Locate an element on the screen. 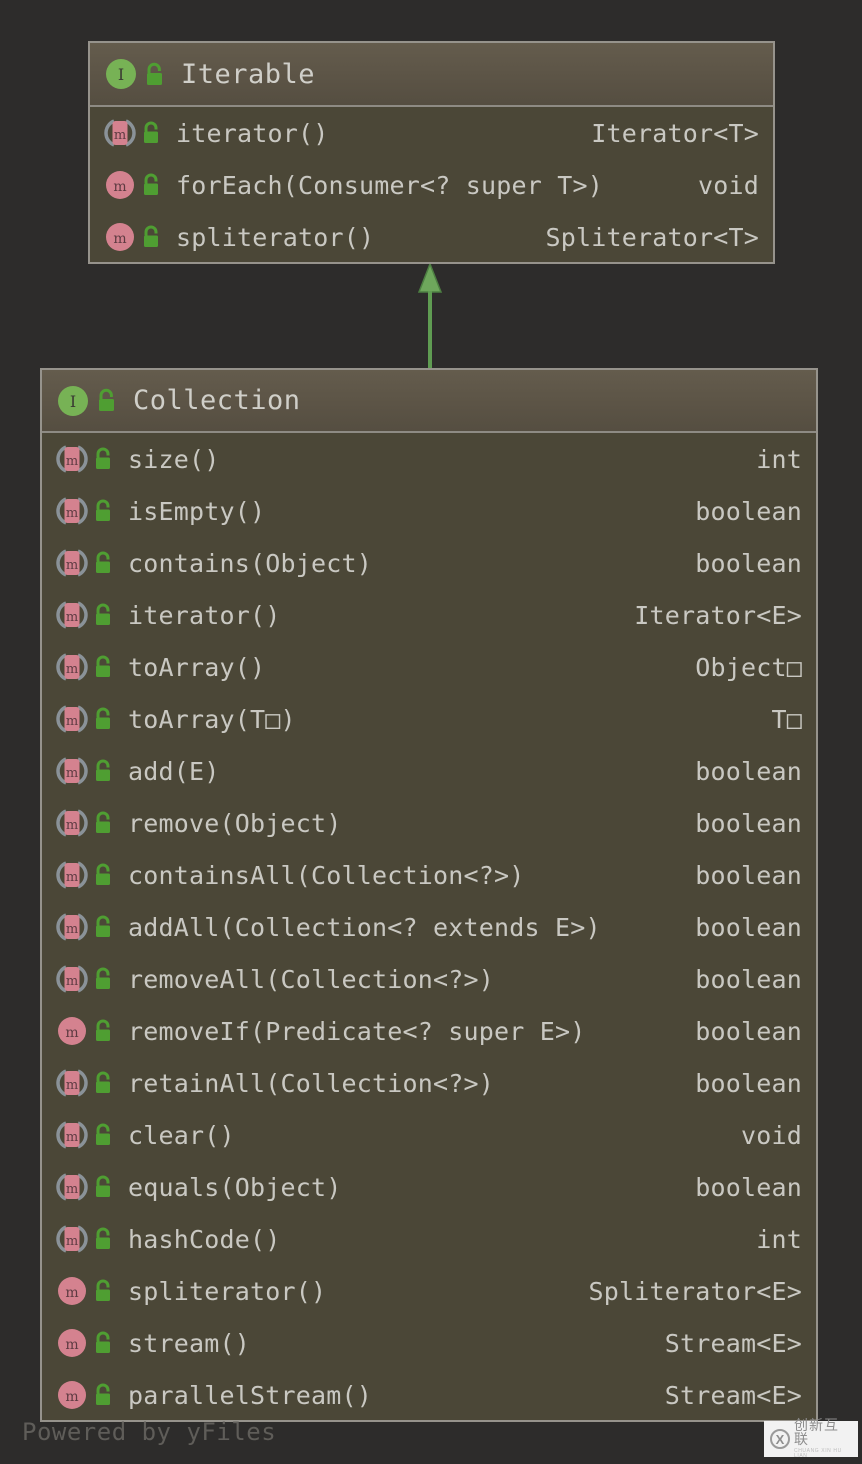 Image resolution: width=862 pixels, height=1464 pixels. member-row: m retainAll(Collection<?>) boolean is located at coordinates (429, 1083).